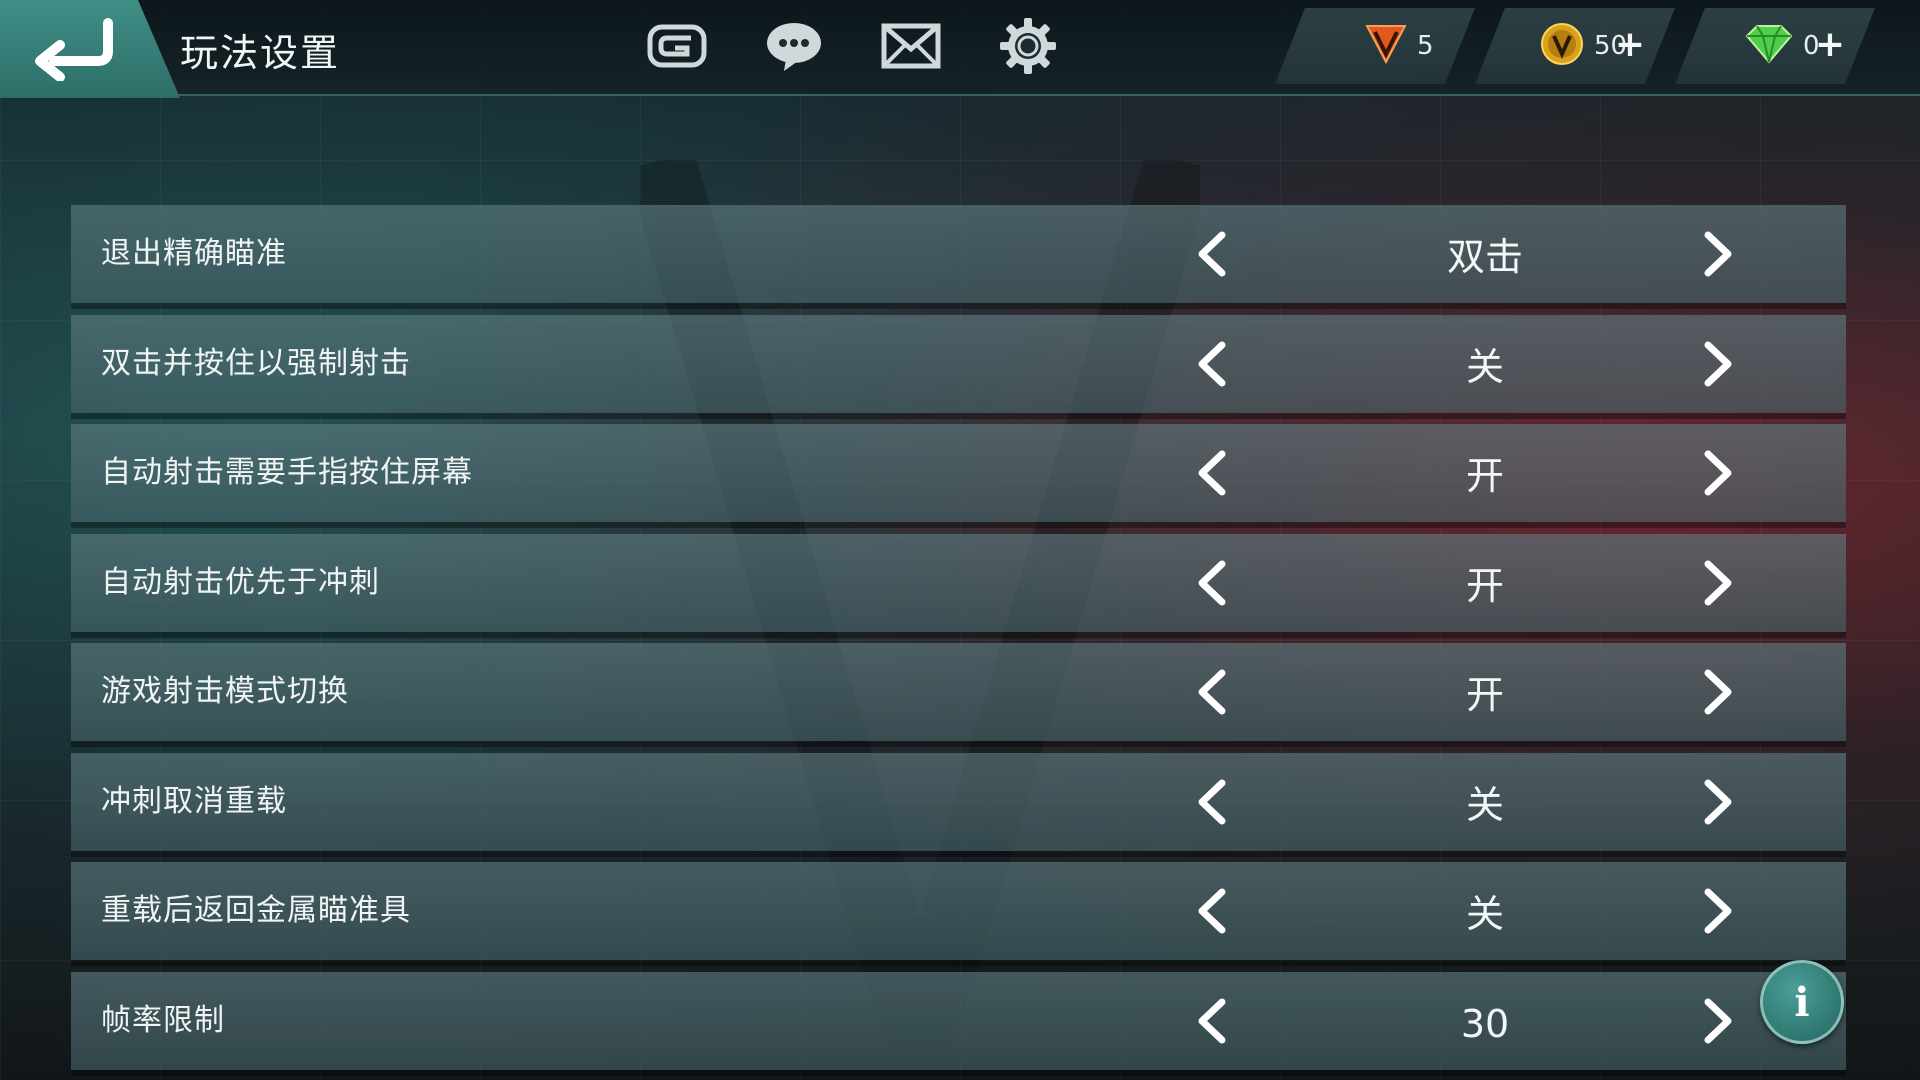  I want to click on gameloft-icon, so click(677, 46).